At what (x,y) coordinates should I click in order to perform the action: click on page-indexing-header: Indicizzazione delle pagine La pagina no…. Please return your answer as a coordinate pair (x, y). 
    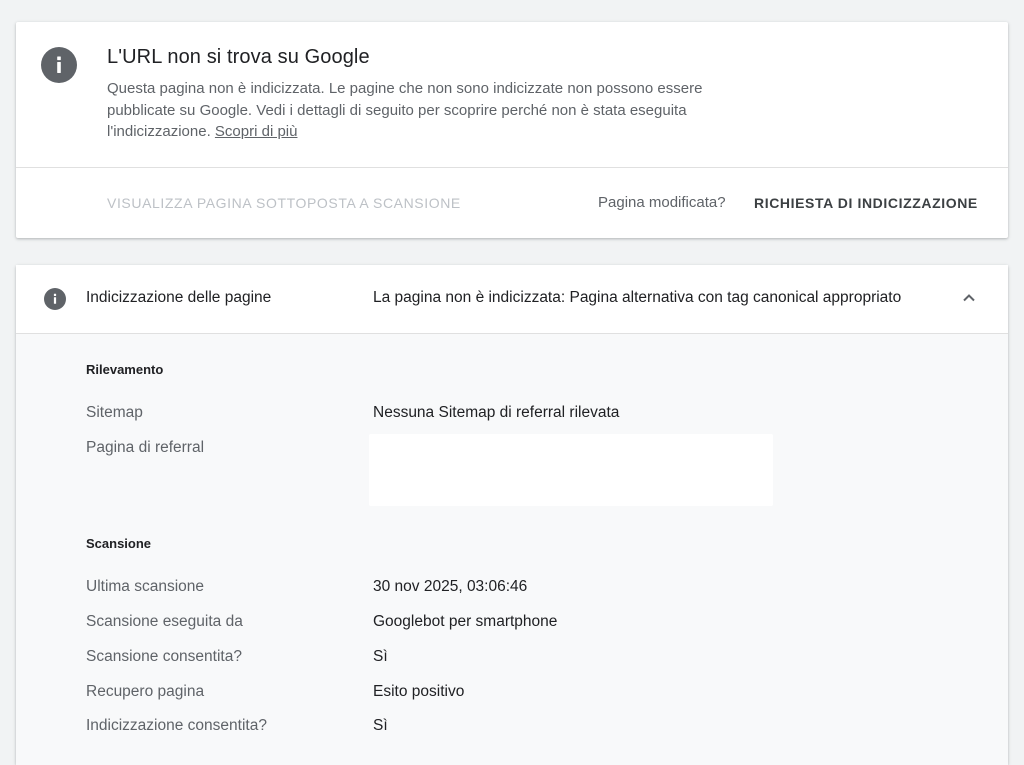
    Looking at the image, I should click on (512, 299).